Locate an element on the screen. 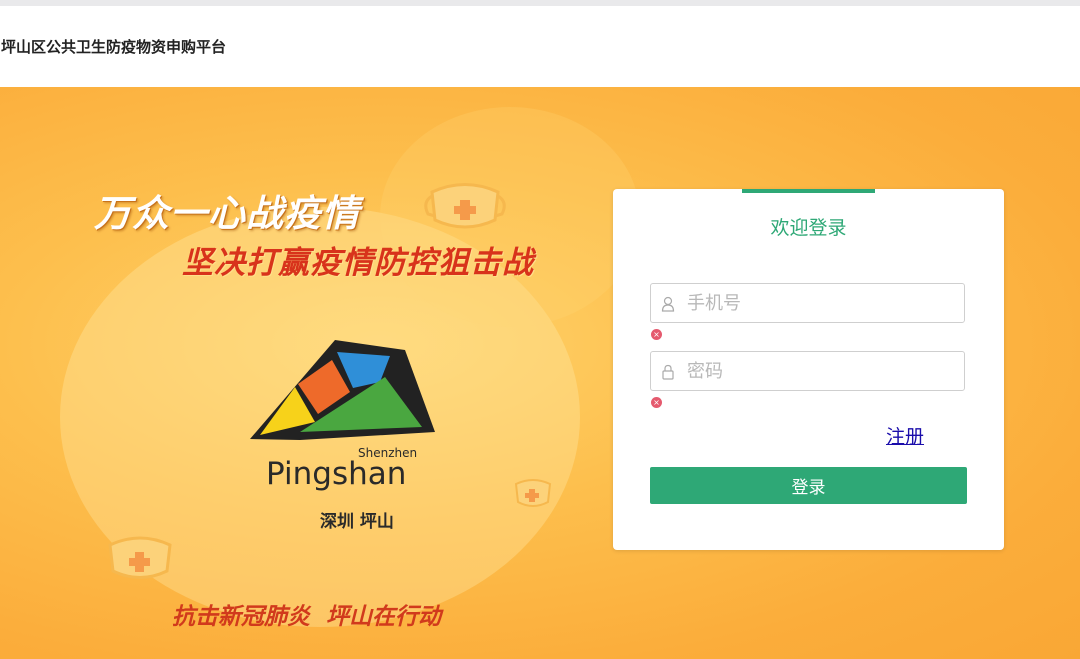 Image resolution: width=1080 pixels, height=659 pixels. lock-icon is located at coordinates (668, 372).